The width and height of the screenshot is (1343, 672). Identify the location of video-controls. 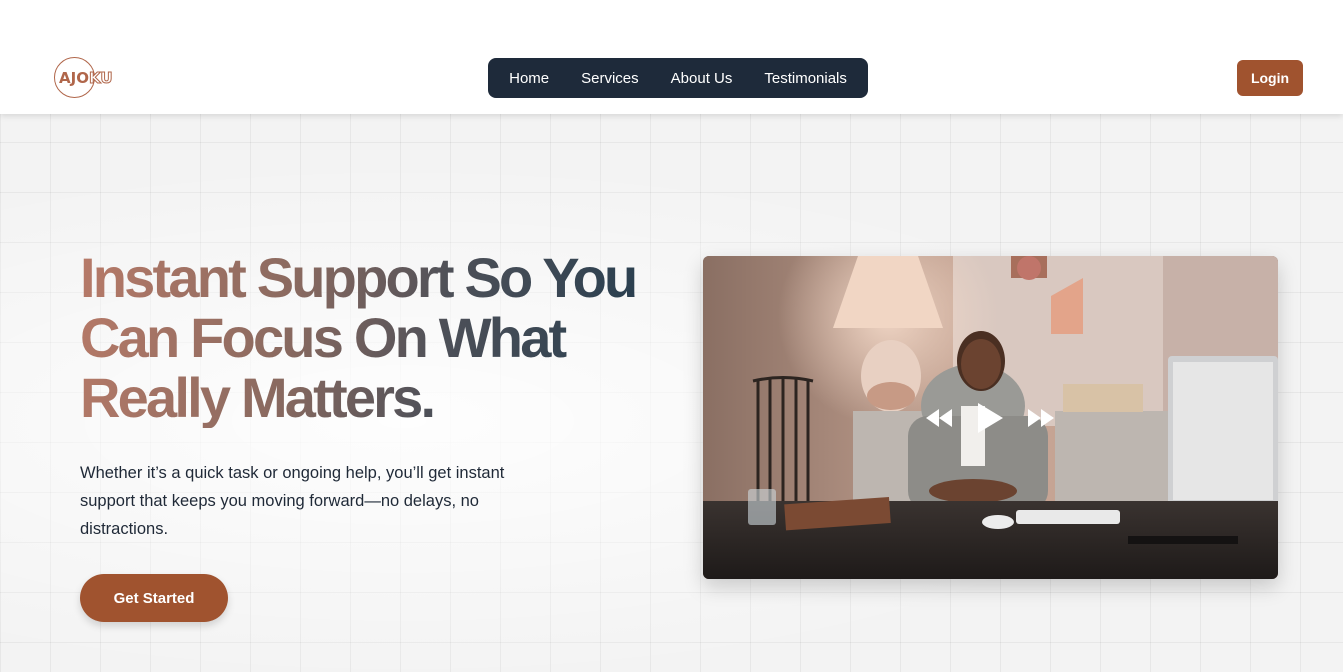
(990, 418).